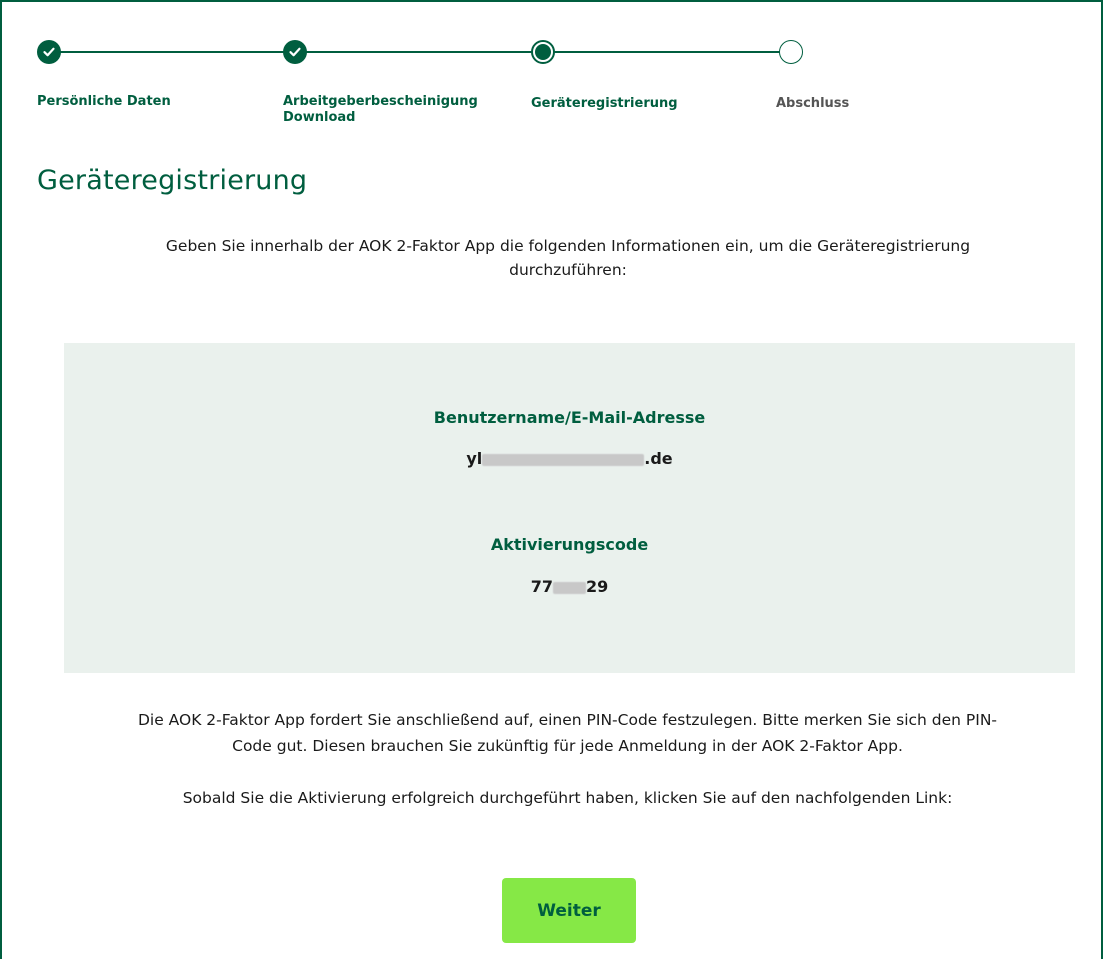 This screenshot has height=959, width=1105. I want to click on step-1-check-icon, so click(49, 52).